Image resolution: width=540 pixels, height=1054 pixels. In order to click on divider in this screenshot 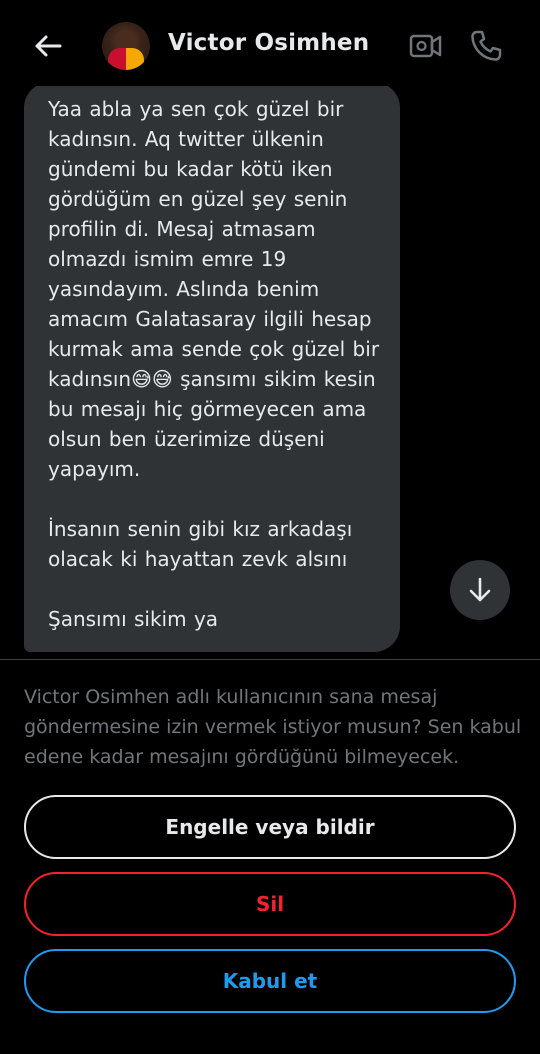, I will do `click(270, 659)`.